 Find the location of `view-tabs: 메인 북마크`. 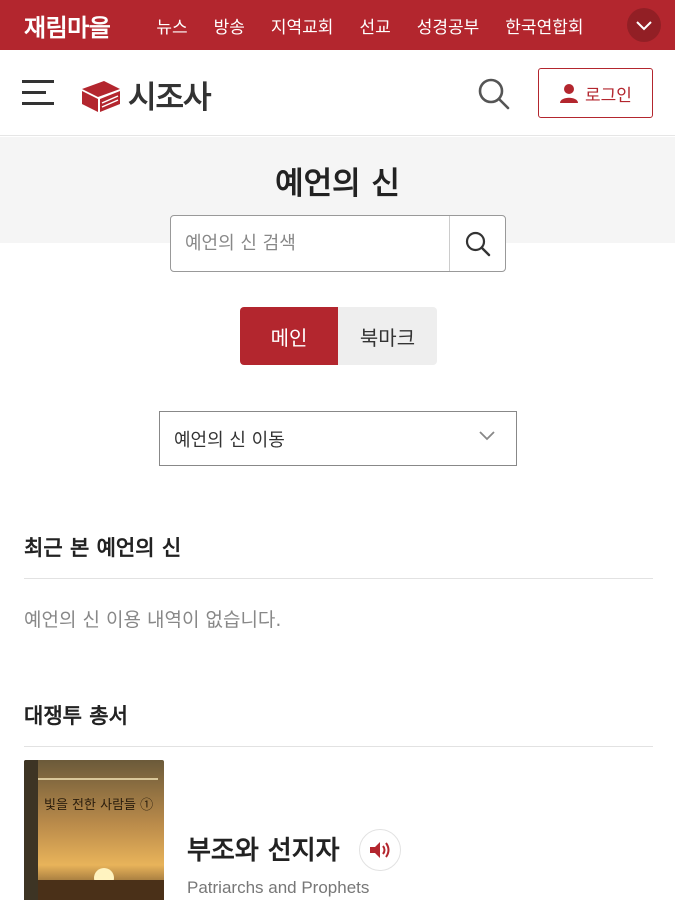

view-tabs: 메인 북마크 is located at coordinates (338, 336).